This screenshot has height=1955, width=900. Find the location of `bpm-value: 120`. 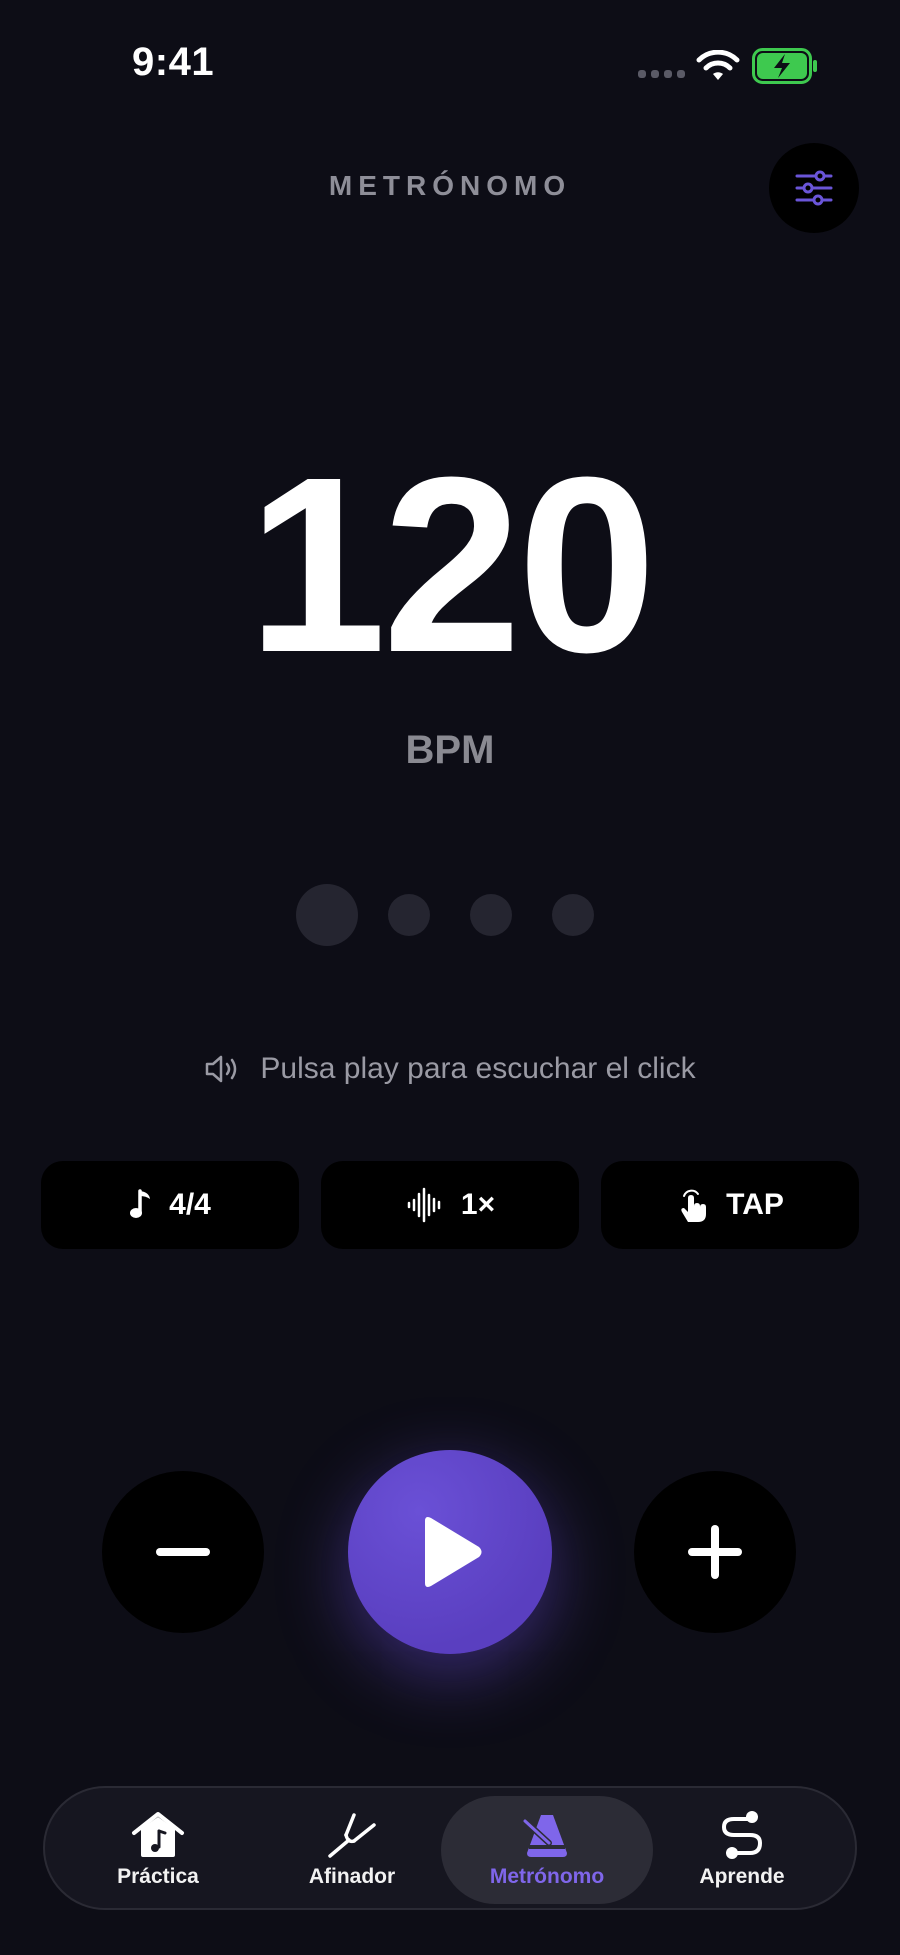

bpm-value: 120 is located at coordinates (450, 565).